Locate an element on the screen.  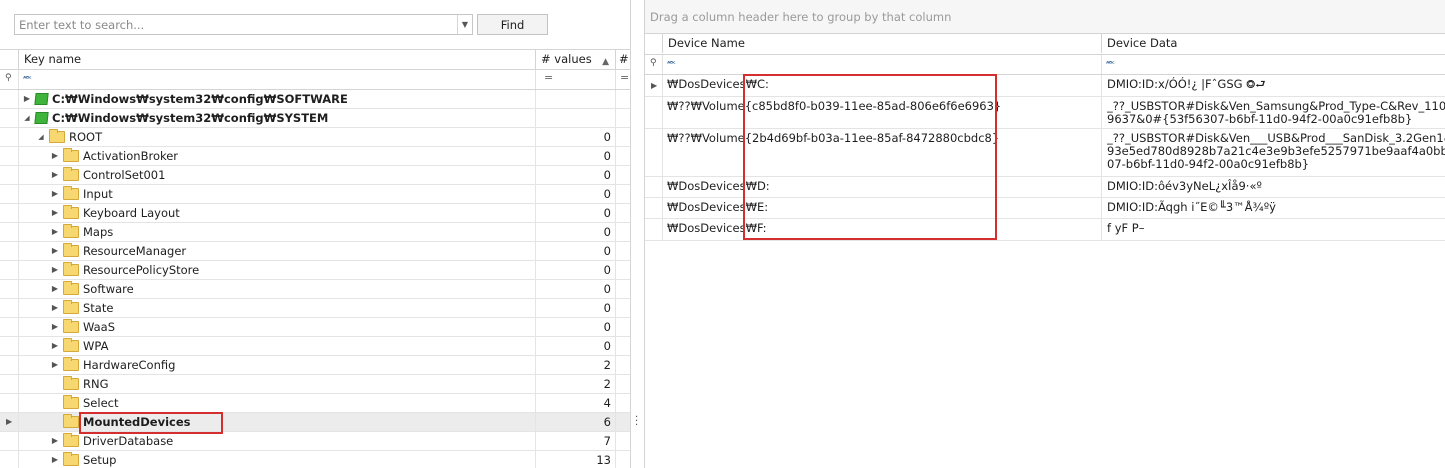
key-name-cell: ◢ C:₩Windows₩system32₩config₩SYSTEM is located at coordinates (277, 118).